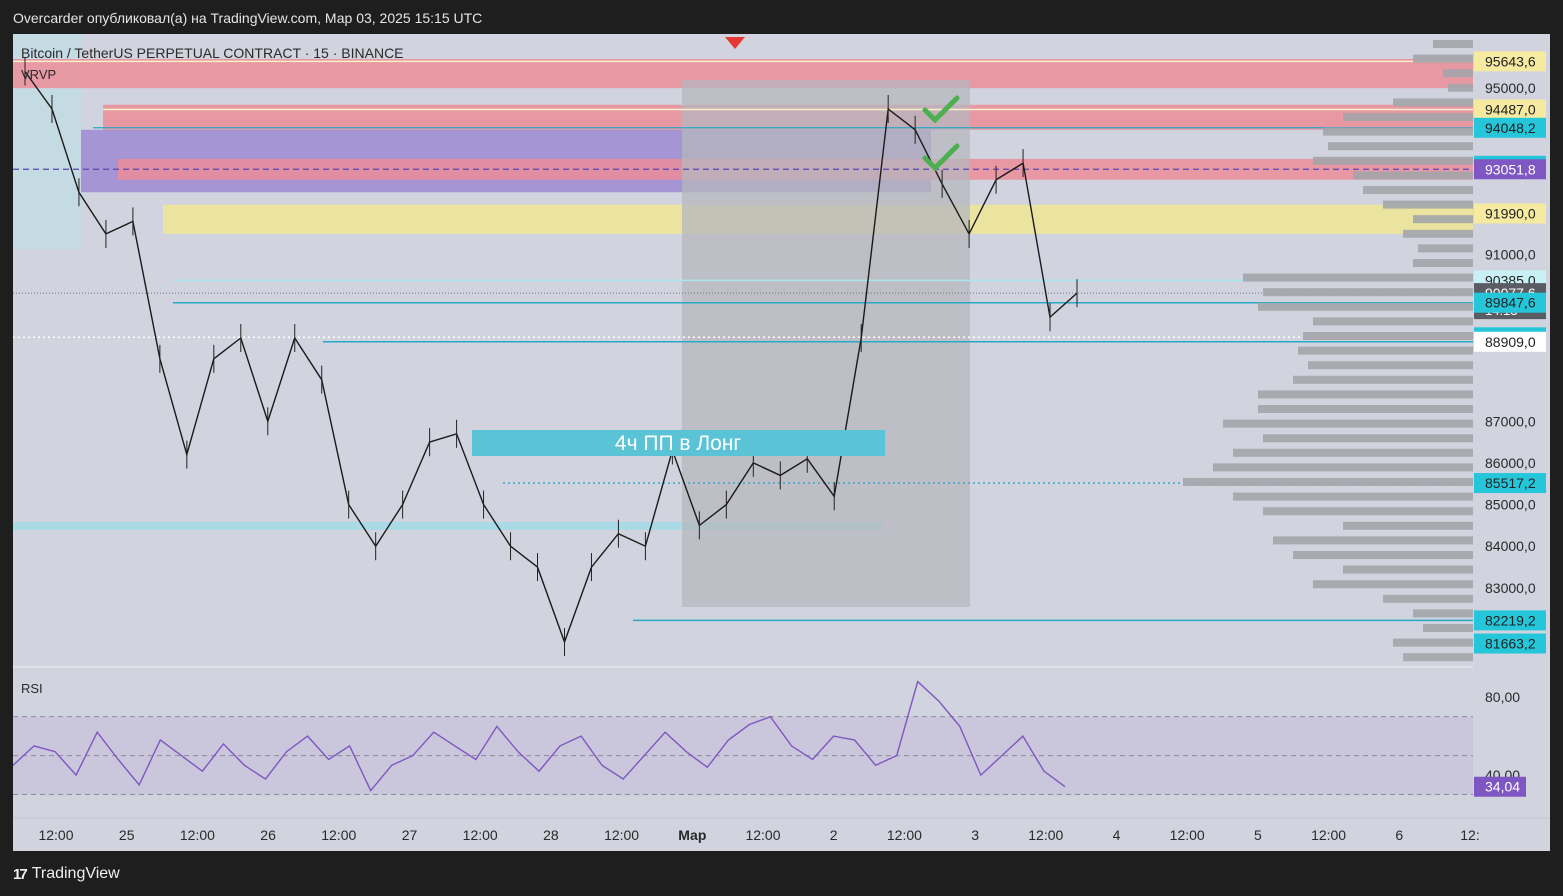 Image resolution: width=1563 pixels, height=896 pixels. I want to click on time-tick-label: 12:, so click(1469, 835).